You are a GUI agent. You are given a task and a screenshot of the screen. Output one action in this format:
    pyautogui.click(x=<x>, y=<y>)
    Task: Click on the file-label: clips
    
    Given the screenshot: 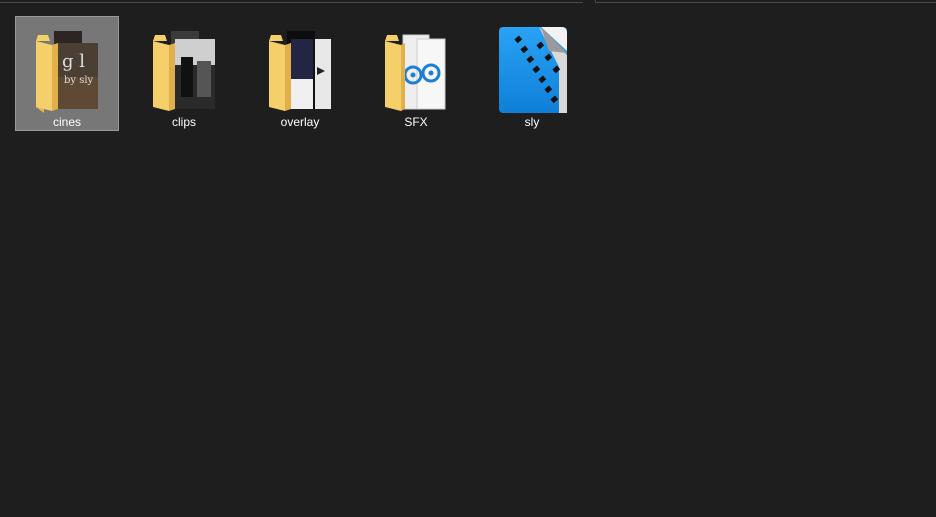 What is the action you would take?
    pyautogui.click(x=183, y=122)
    